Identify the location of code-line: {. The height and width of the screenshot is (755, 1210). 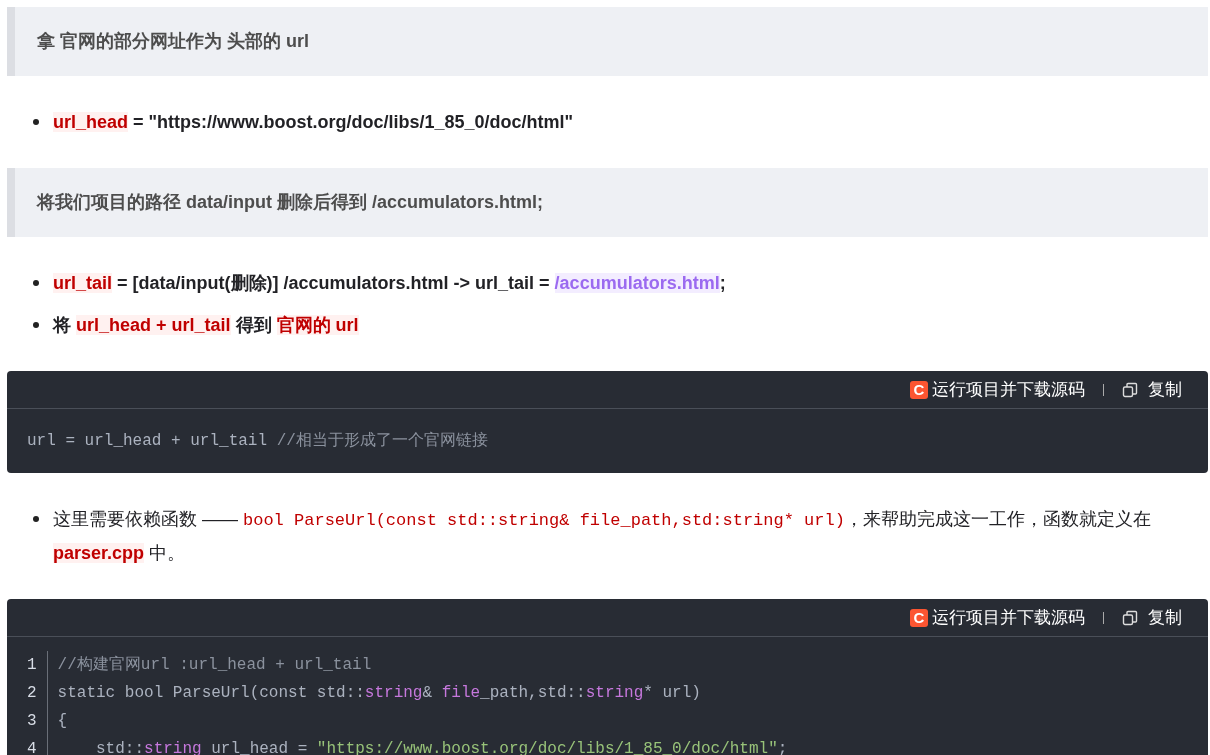
(63, 721).